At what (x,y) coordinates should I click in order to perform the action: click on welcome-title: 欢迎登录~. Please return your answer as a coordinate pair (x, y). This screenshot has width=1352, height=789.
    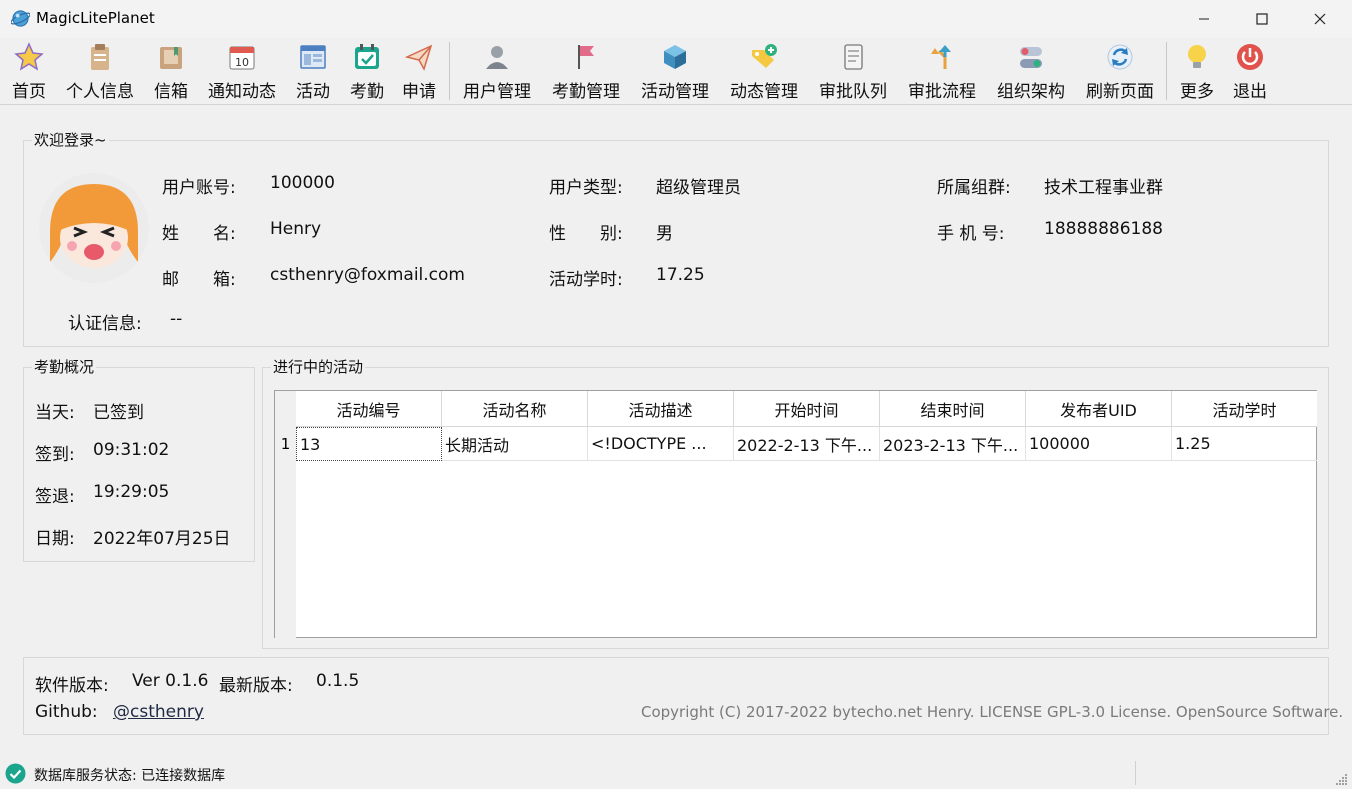
    Looking at the image, I should click on (70, 140).